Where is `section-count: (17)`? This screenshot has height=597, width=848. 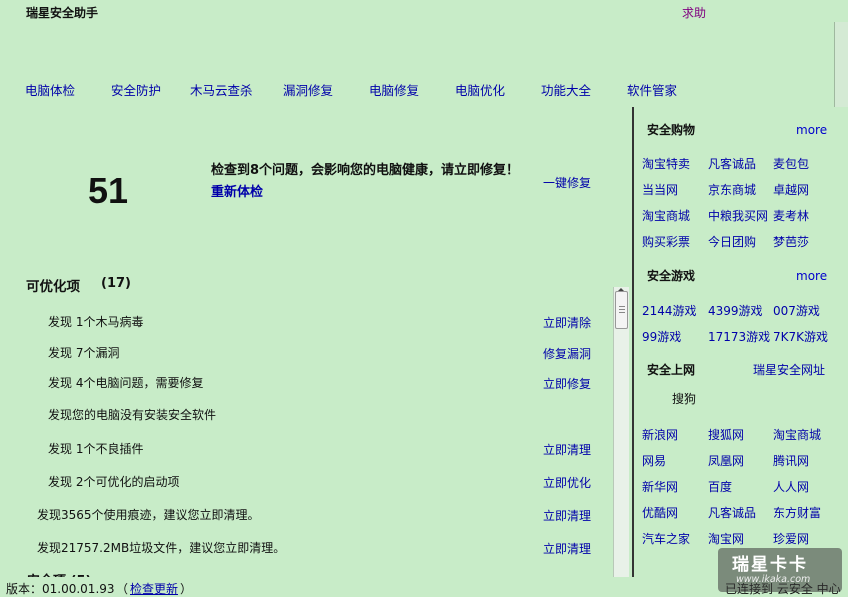 section-count: (17) is located at coordinates (116, 283).